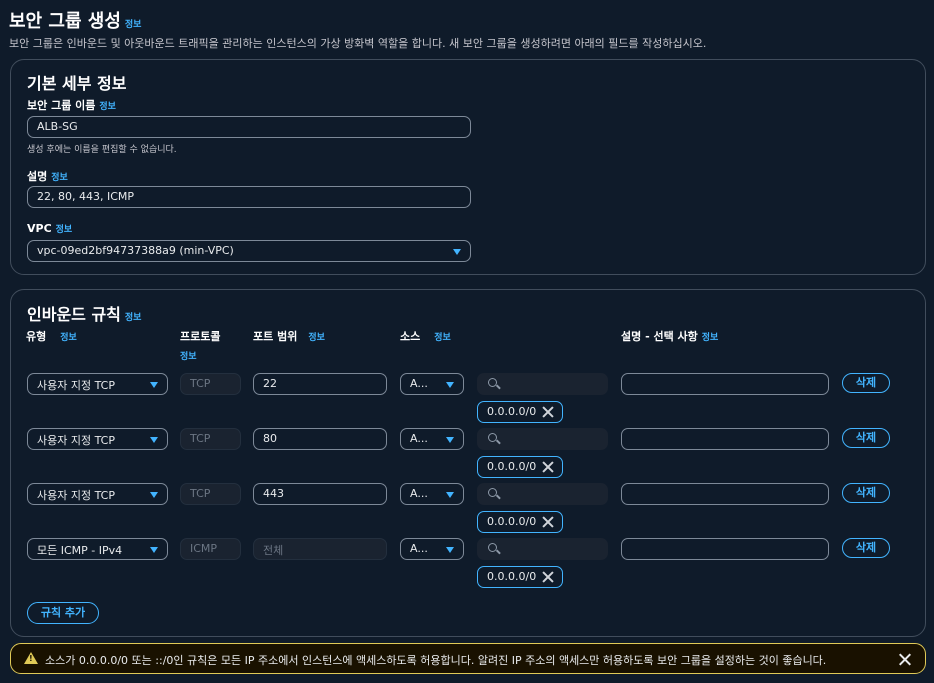 Image resolution: width=934 pixels, height=683 pixels. Describe the element at coordinates (425, 336) in the screenshot. I see `column-header-source: 소스 정보` at that location.